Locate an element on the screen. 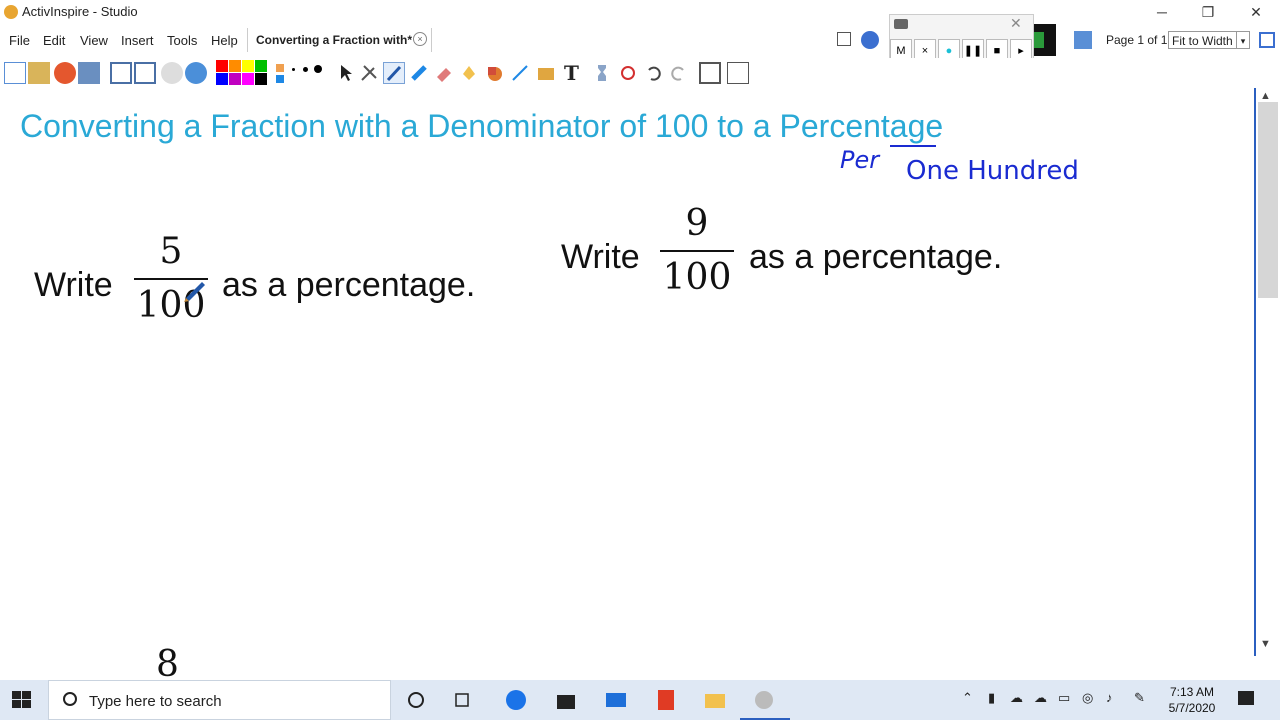 The height and width of the screenshot is (720, 1280). close-button: ✕ is located at coordinates (1256, 12).